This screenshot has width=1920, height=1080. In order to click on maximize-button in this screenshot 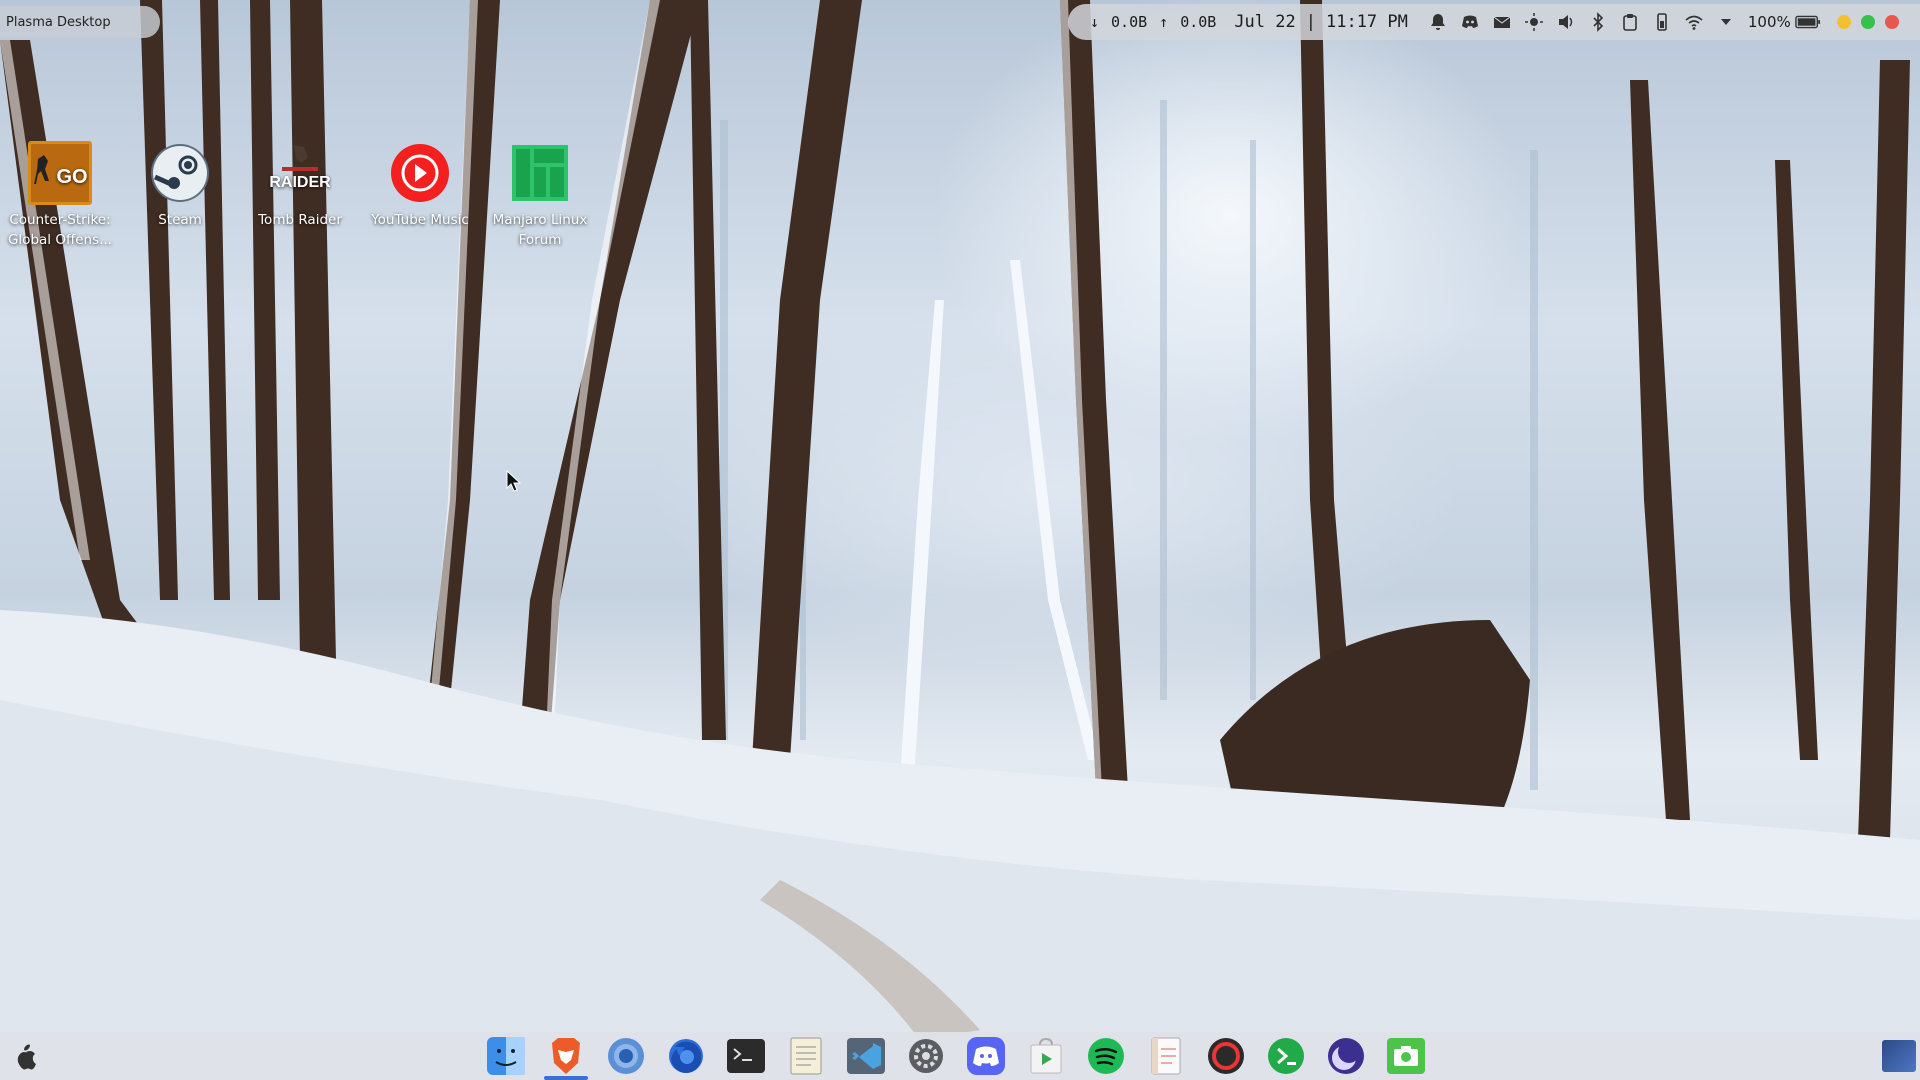, I will do `click(1867, 22)`.